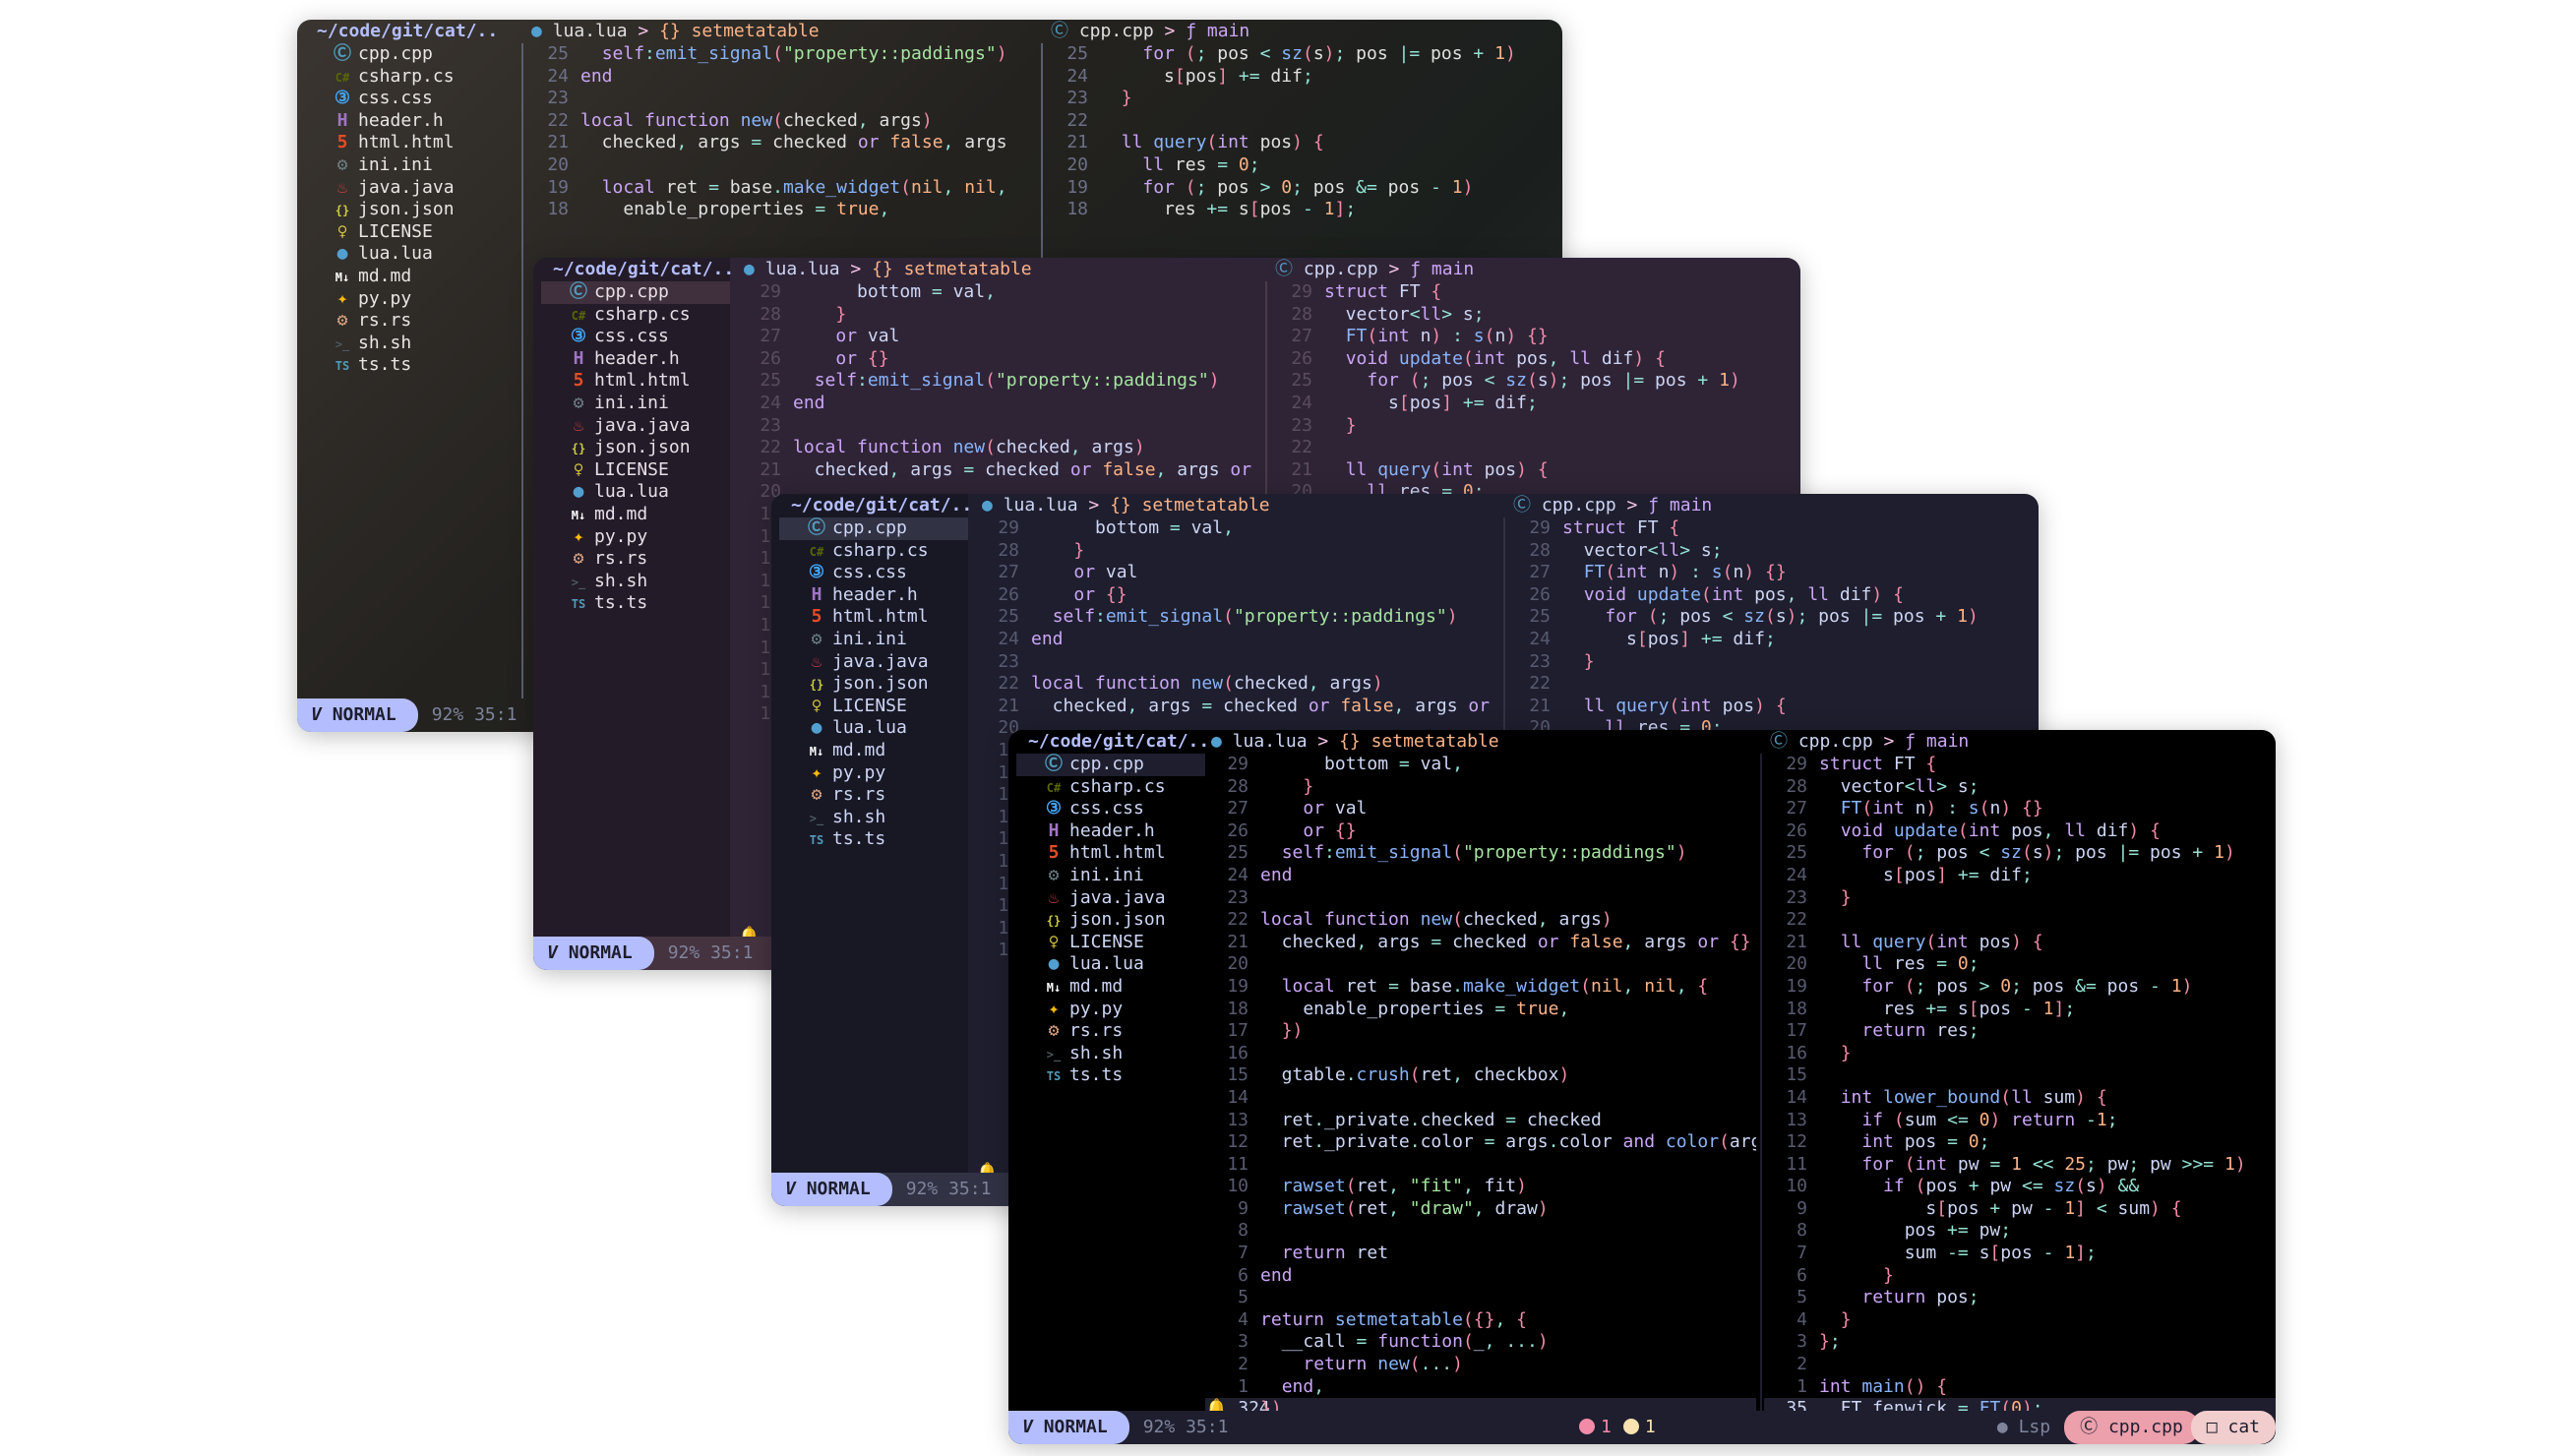  Describe the element at coordinates (2131, 1427) in the screenshot. I see `file-pill: Ⓒ cpp.cpp` at that location.